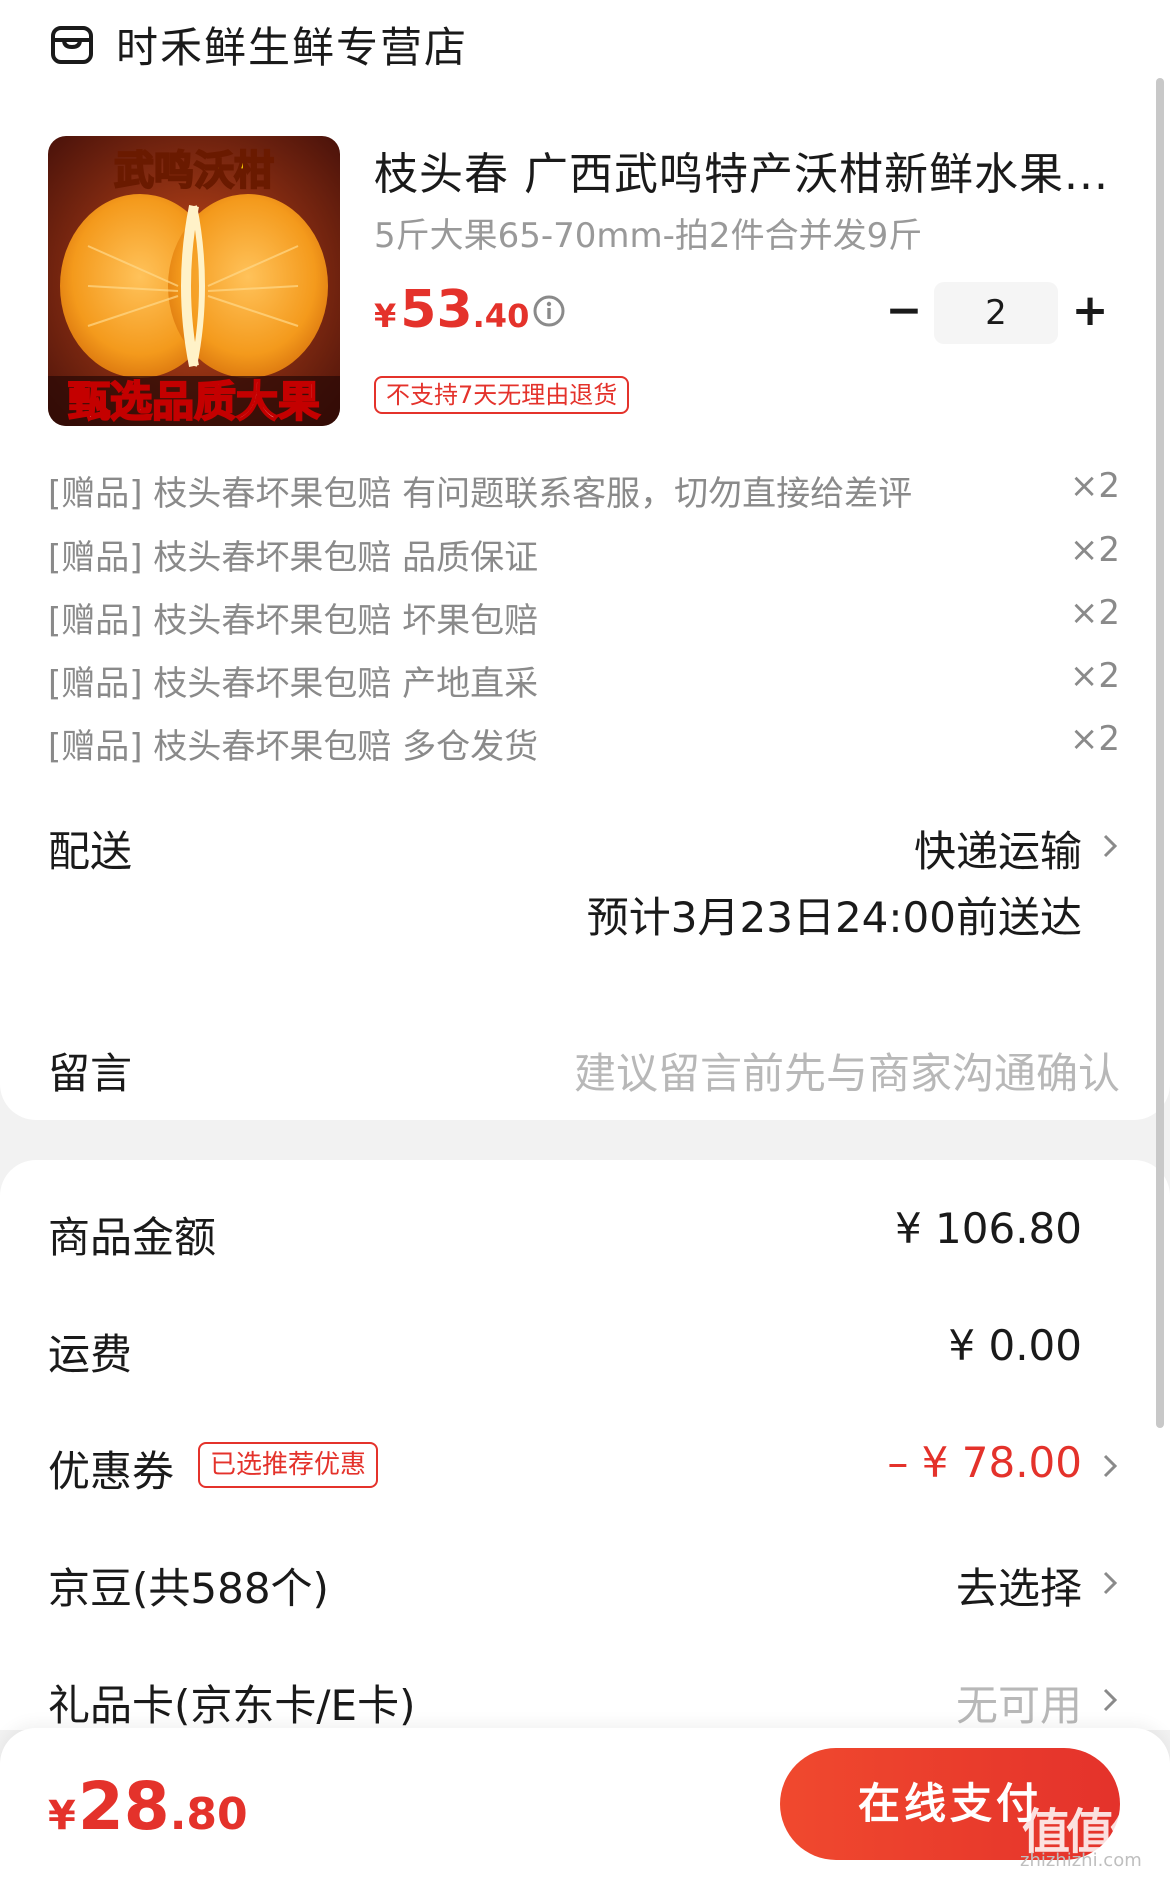 The width and height of the screenshot is (1170, 1879). I want to click on price-decimal: .40, so click(501, 316).